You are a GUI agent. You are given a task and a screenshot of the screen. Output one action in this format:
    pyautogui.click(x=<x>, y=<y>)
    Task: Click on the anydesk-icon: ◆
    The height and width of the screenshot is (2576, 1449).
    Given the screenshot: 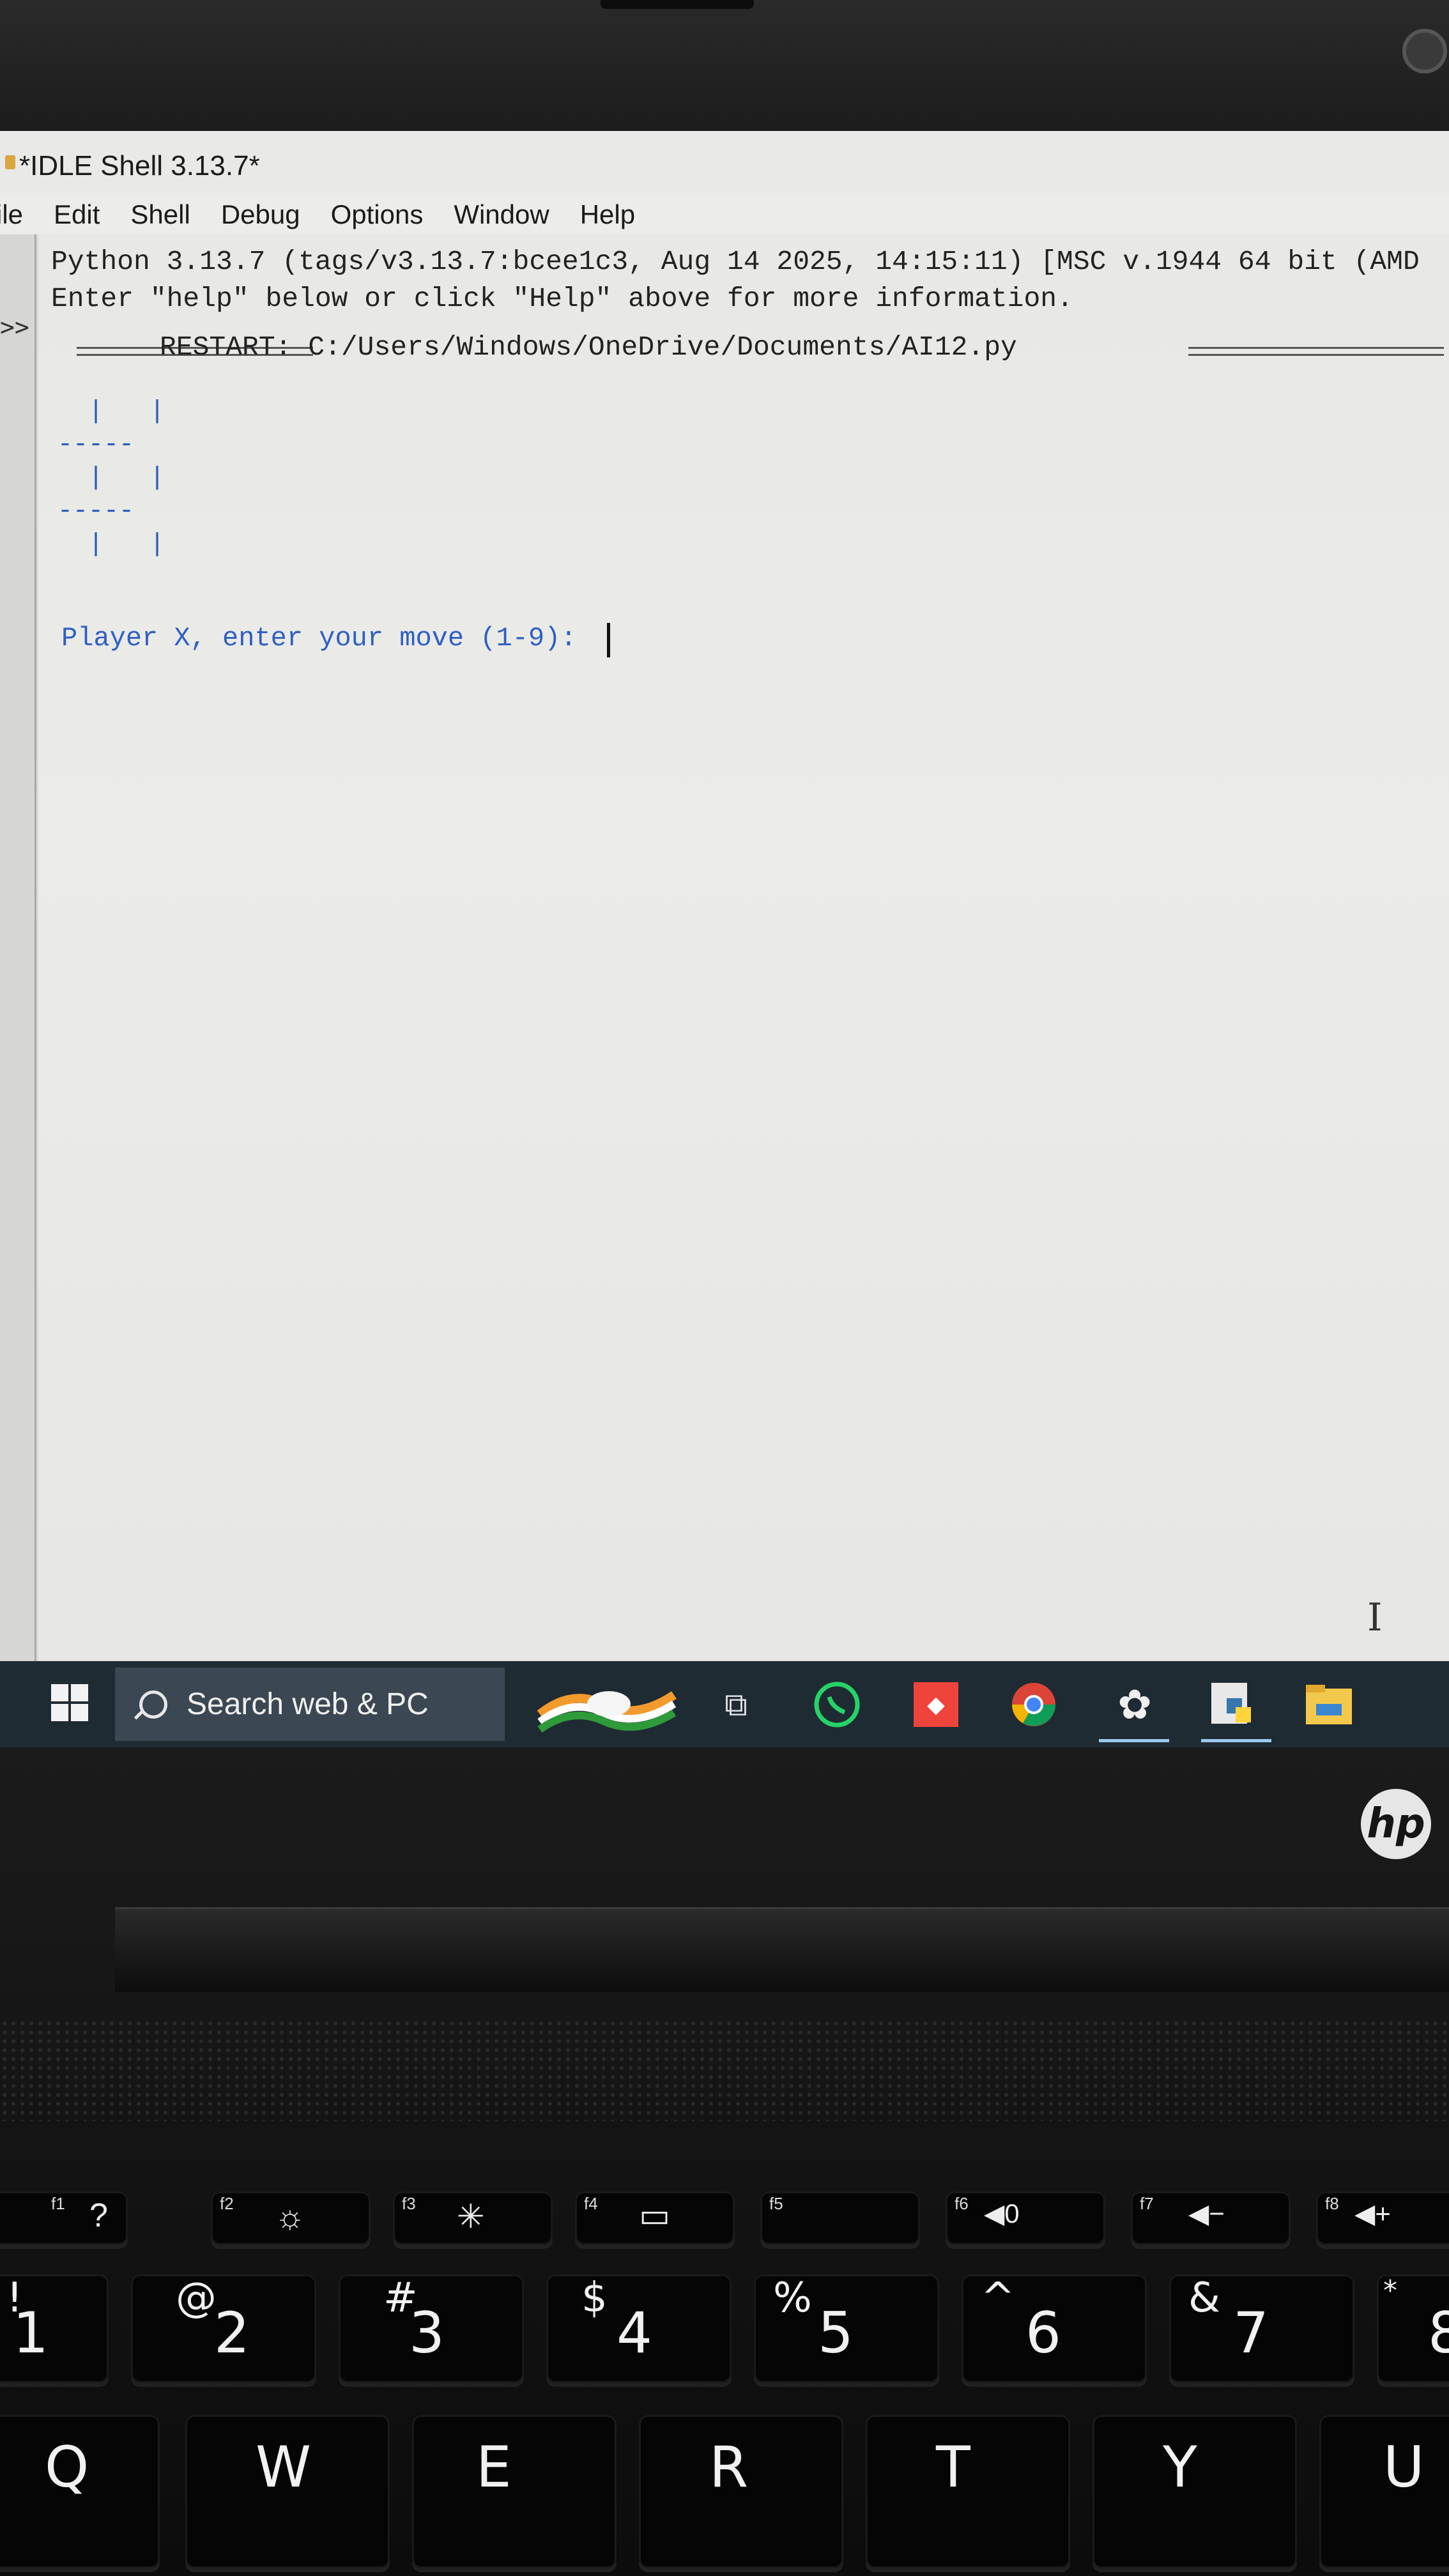 What is the action you would take?
    pyautogui.click(x=936, y=1704)
    